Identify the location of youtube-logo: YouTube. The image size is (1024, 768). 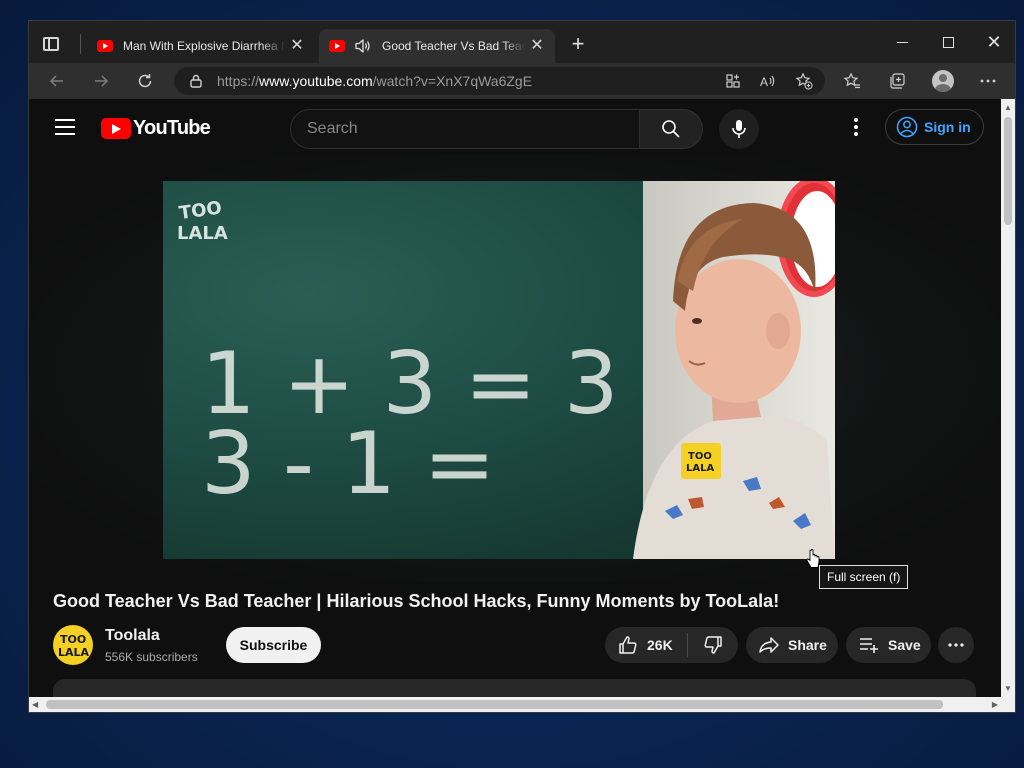
(156, 128).